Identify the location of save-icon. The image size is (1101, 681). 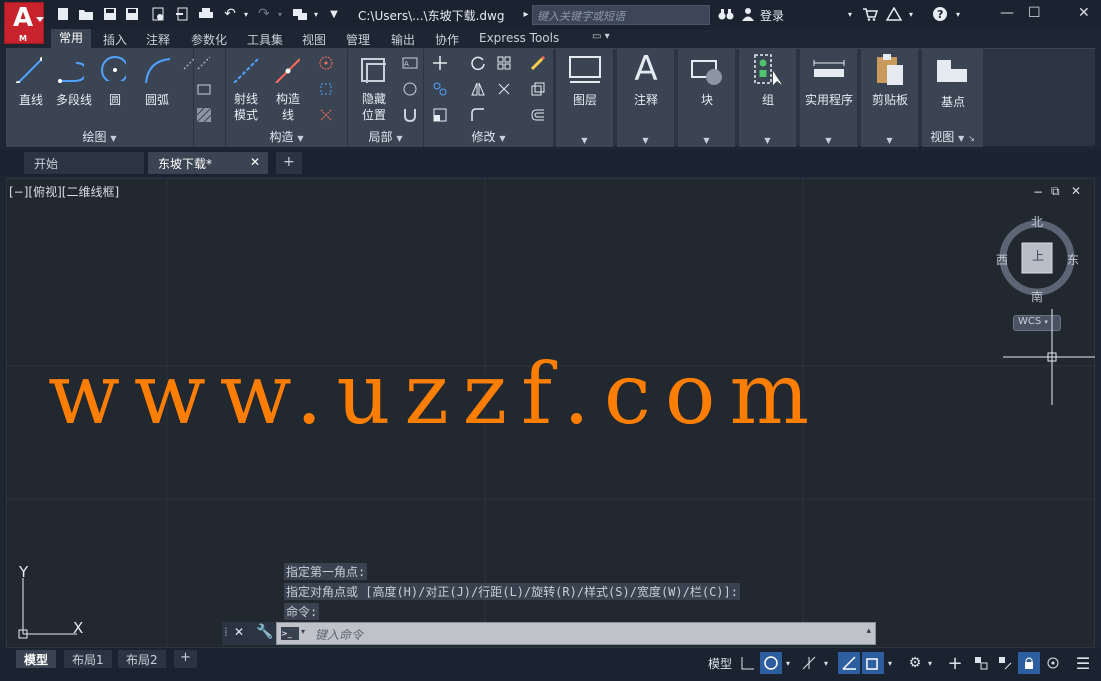
(110, 14).